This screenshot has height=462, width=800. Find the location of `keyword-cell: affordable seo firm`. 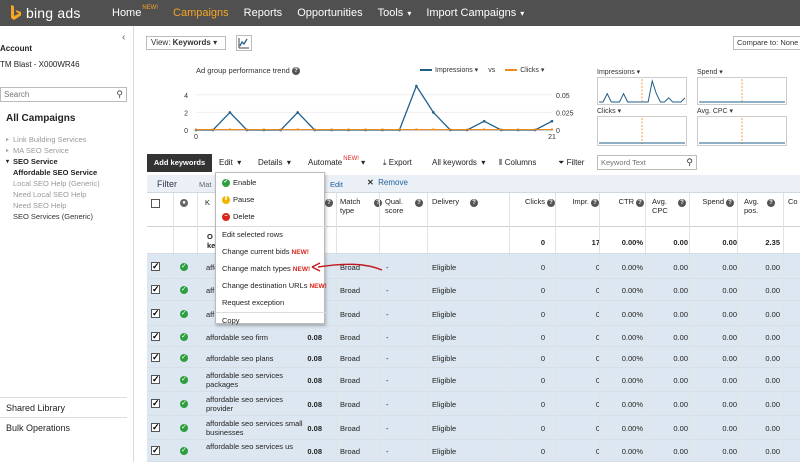

keyword-cell: affordable seo firm is located at coordinates (257, 337).